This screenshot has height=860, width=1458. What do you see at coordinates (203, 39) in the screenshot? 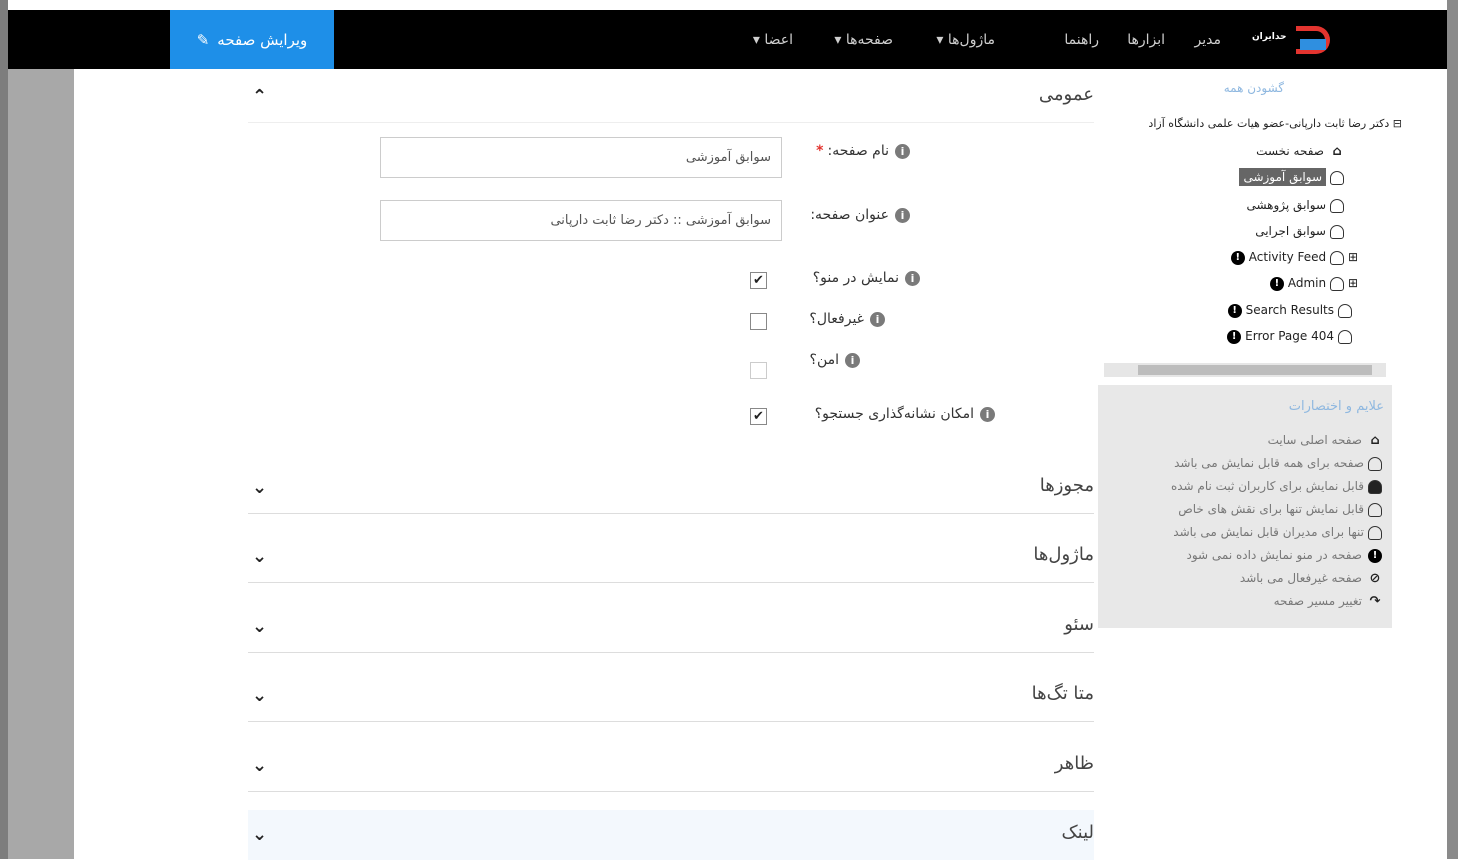
I see `pencil-icon: ✎` at bounding box center [203, 39].